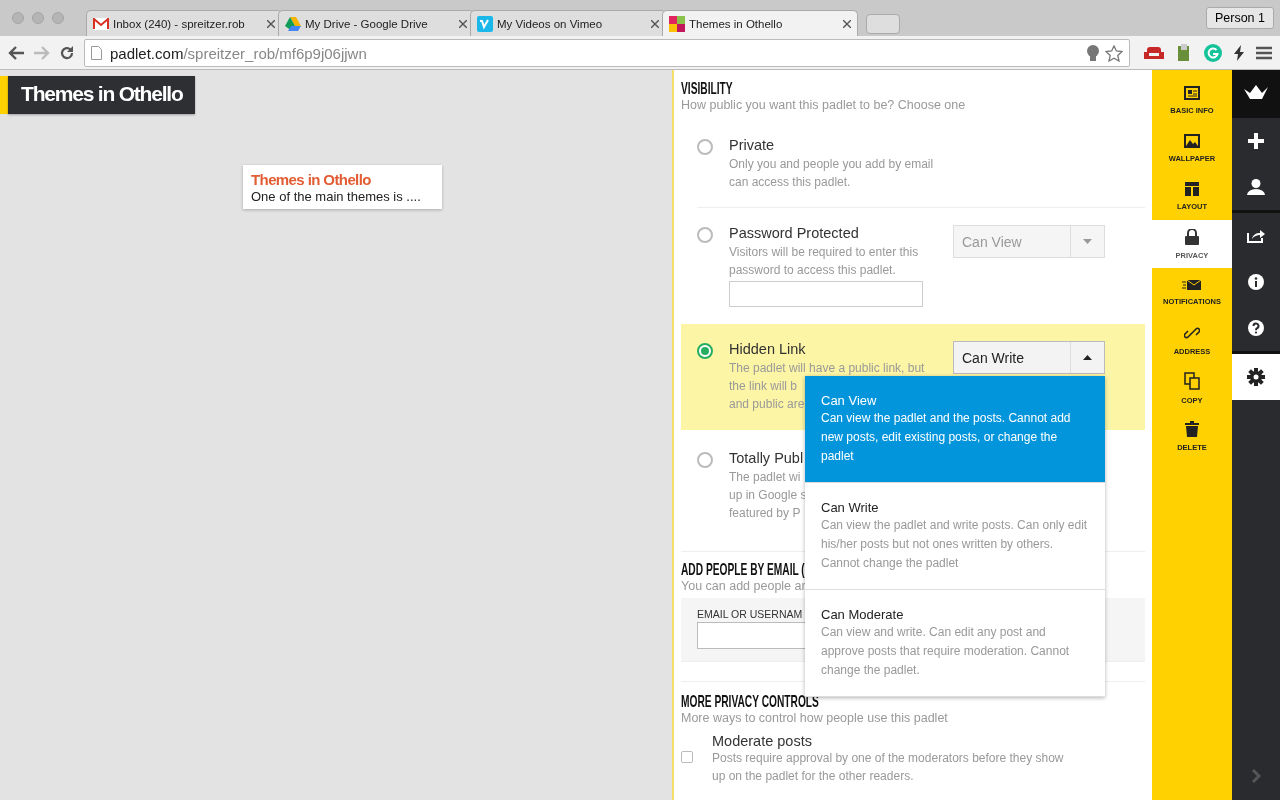 This screenshot has height=800, width=1280. What do you see at coordinates (762, 741) in the screenshot?
I see `option-label: Moderate posts` at bounding box center [762, 741].